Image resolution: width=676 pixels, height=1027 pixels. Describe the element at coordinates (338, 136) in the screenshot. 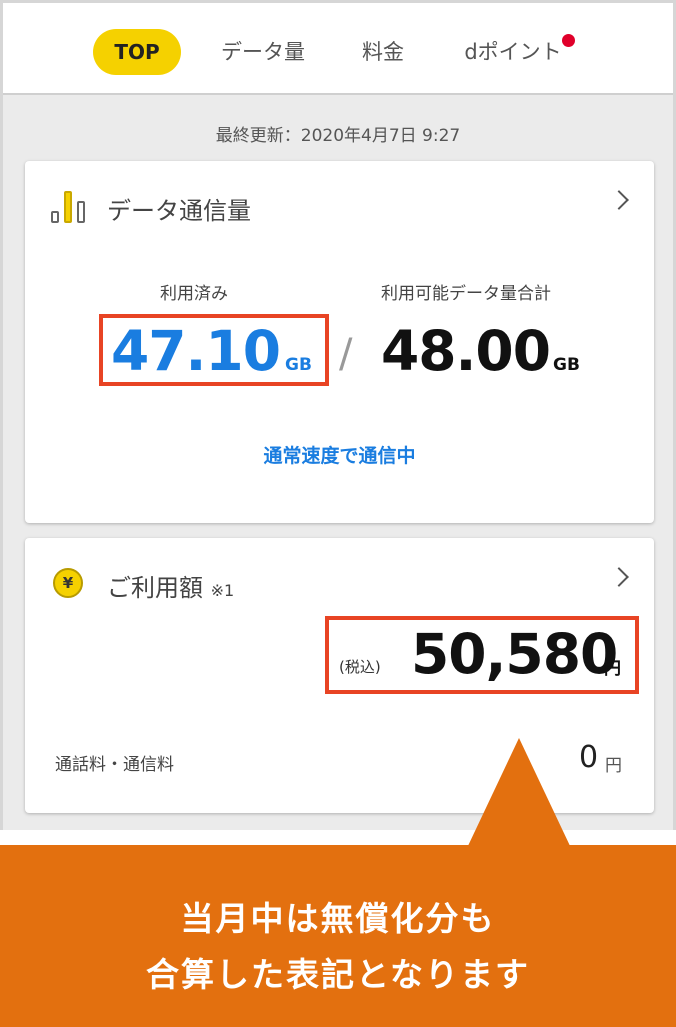

I see `last-updated: 最終更新：2020年4月7日 9:27` at that location.